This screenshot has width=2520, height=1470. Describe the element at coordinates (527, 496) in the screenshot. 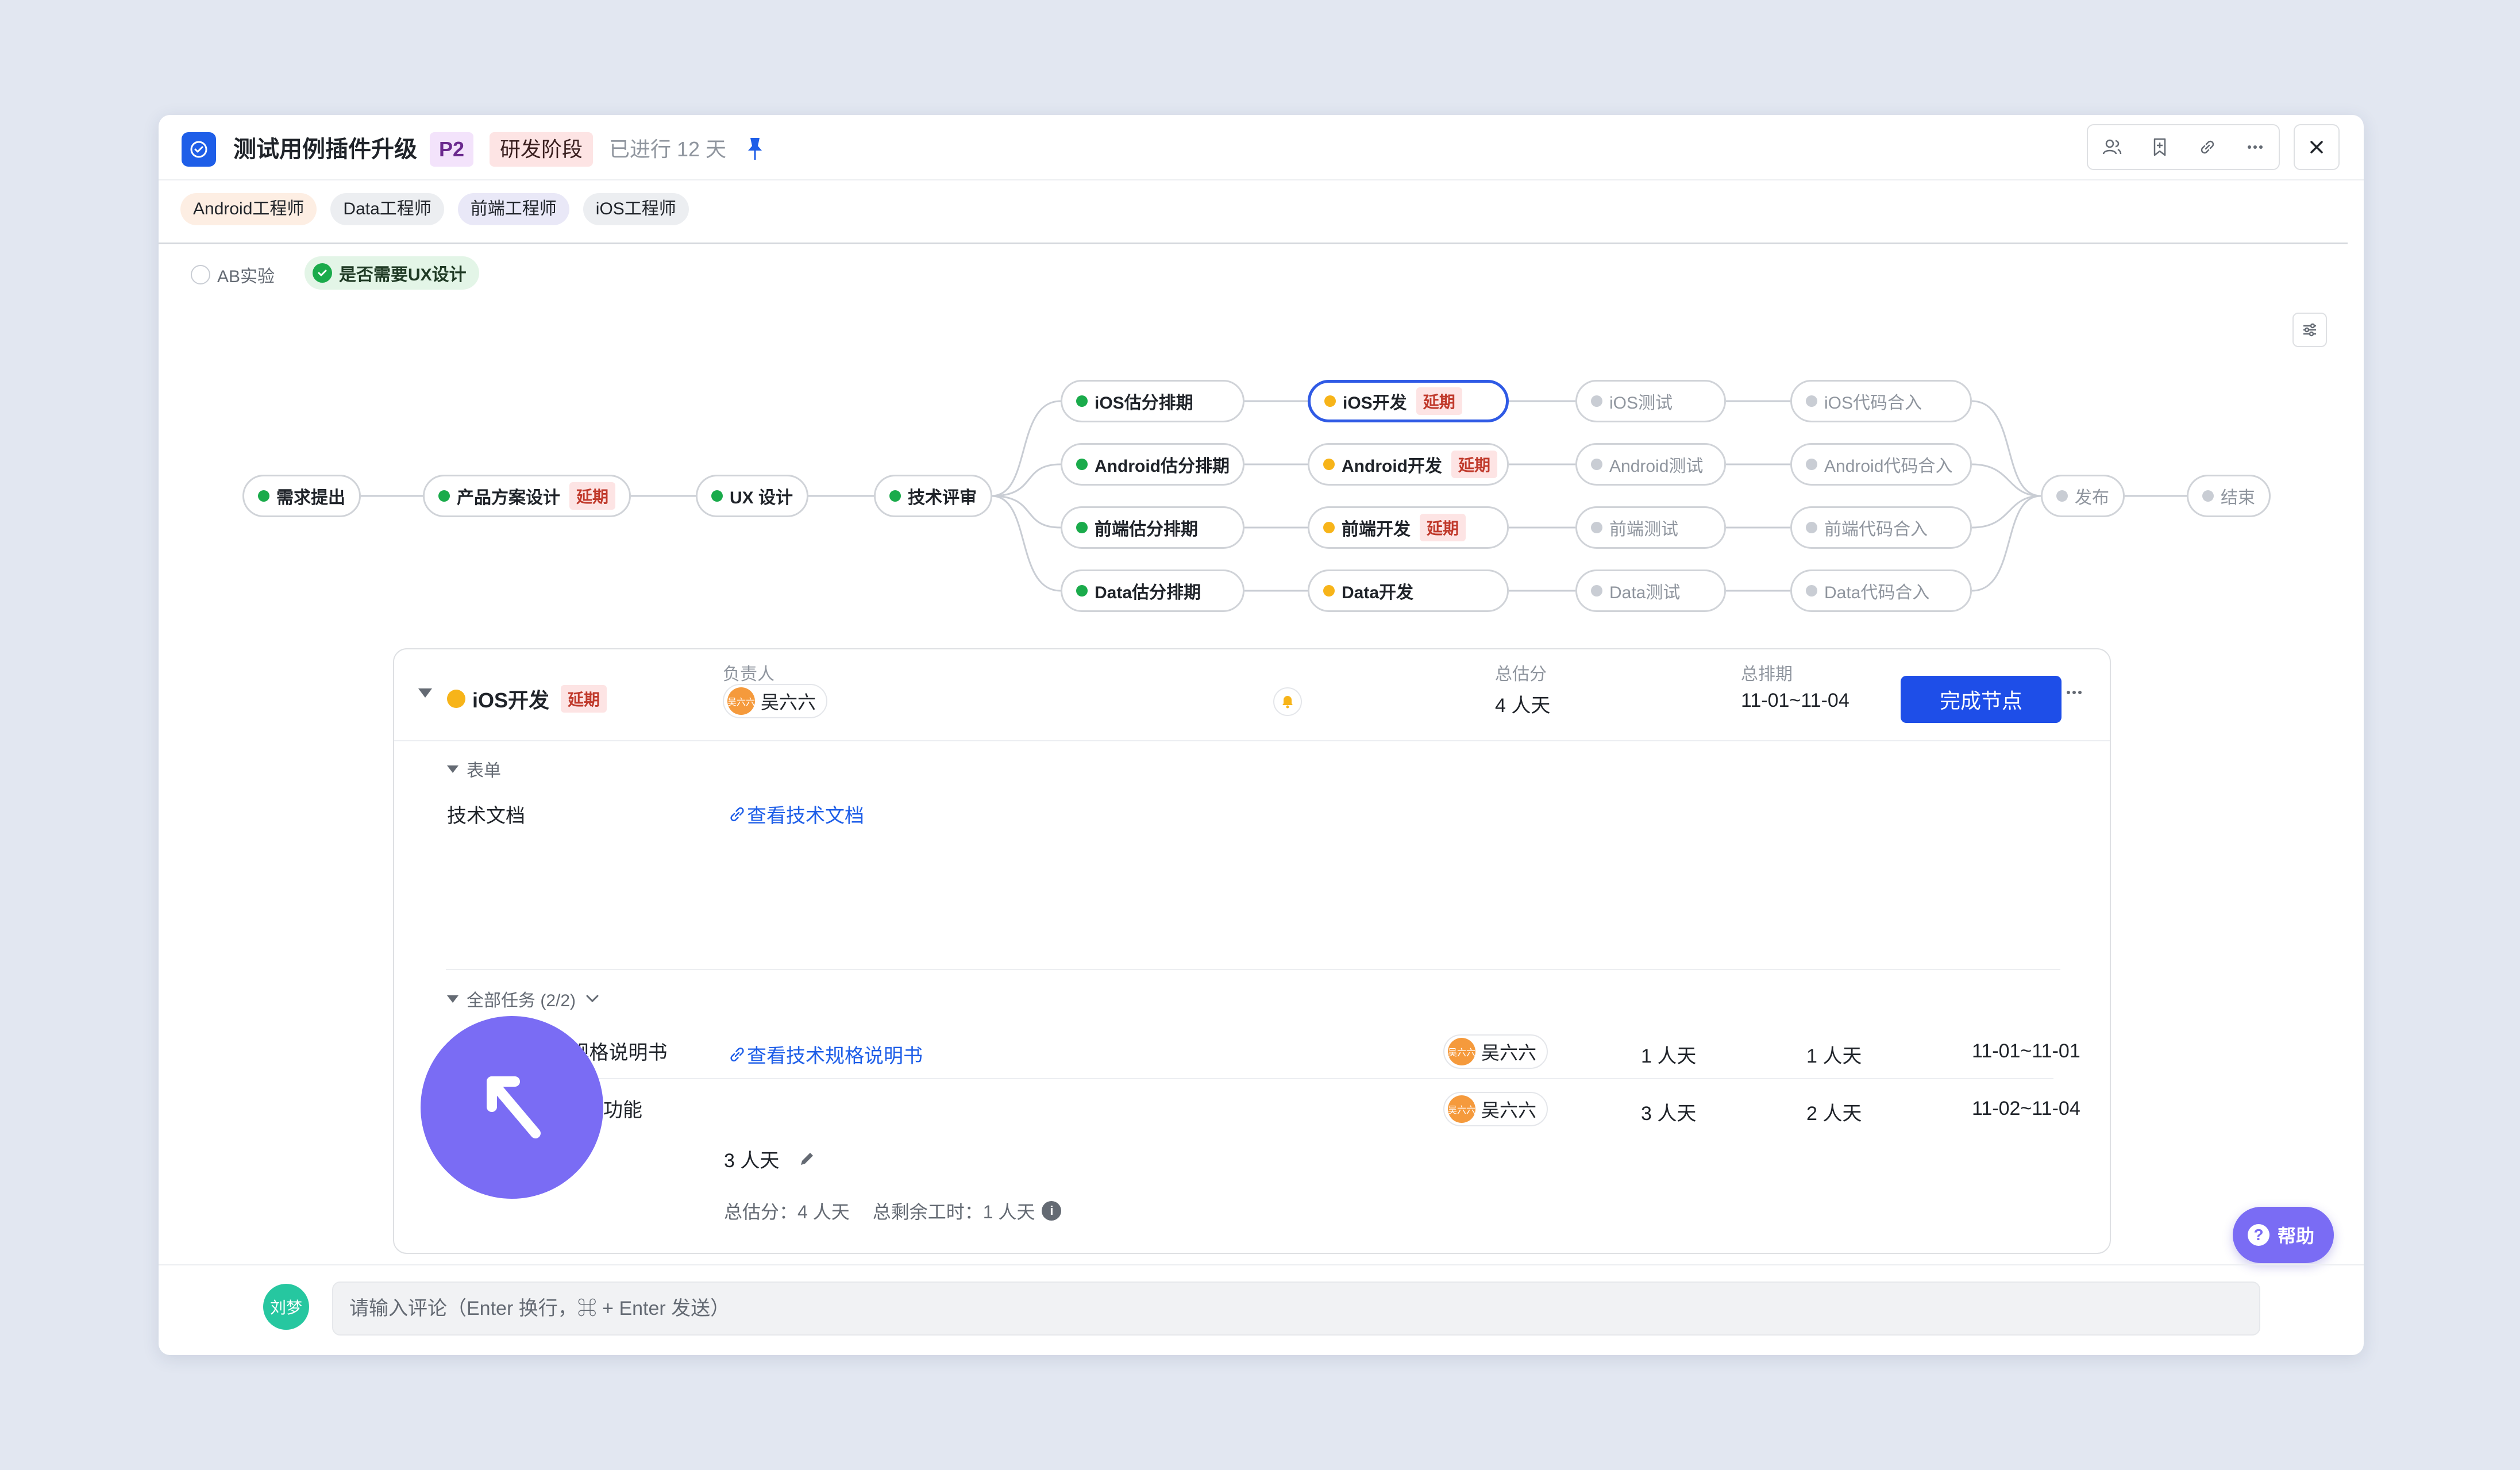

I see `flow-node-product: 产品方案设计 延期` at that location.